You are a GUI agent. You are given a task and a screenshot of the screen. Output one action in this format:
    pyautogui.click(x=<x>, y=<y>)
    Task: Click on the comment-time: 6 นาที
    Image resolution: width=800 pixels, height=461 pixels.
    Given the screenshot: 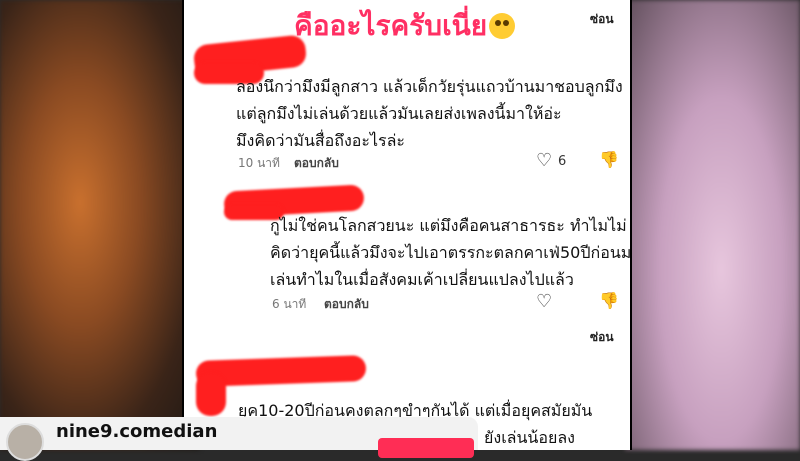 What is the action you would take?
    pyautogui.click(x=289, y=304)
    